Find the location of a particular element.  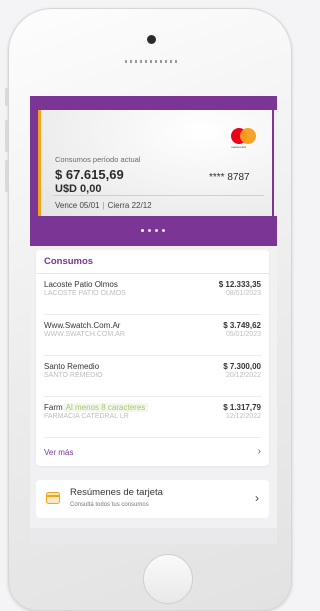

transaction-date: 20/12/2022 is located at coordinates (243, 375).